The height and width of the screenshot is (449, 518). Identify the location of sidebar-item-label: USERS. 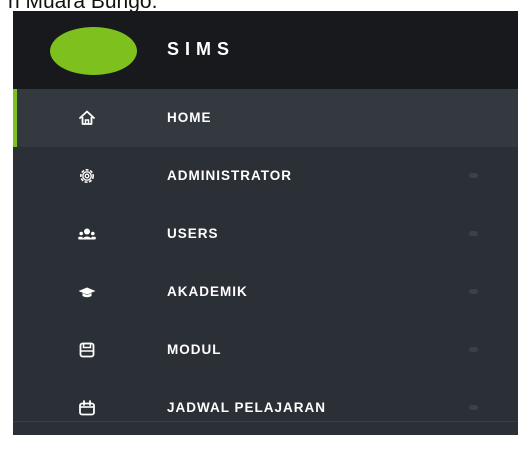
(193, 233).